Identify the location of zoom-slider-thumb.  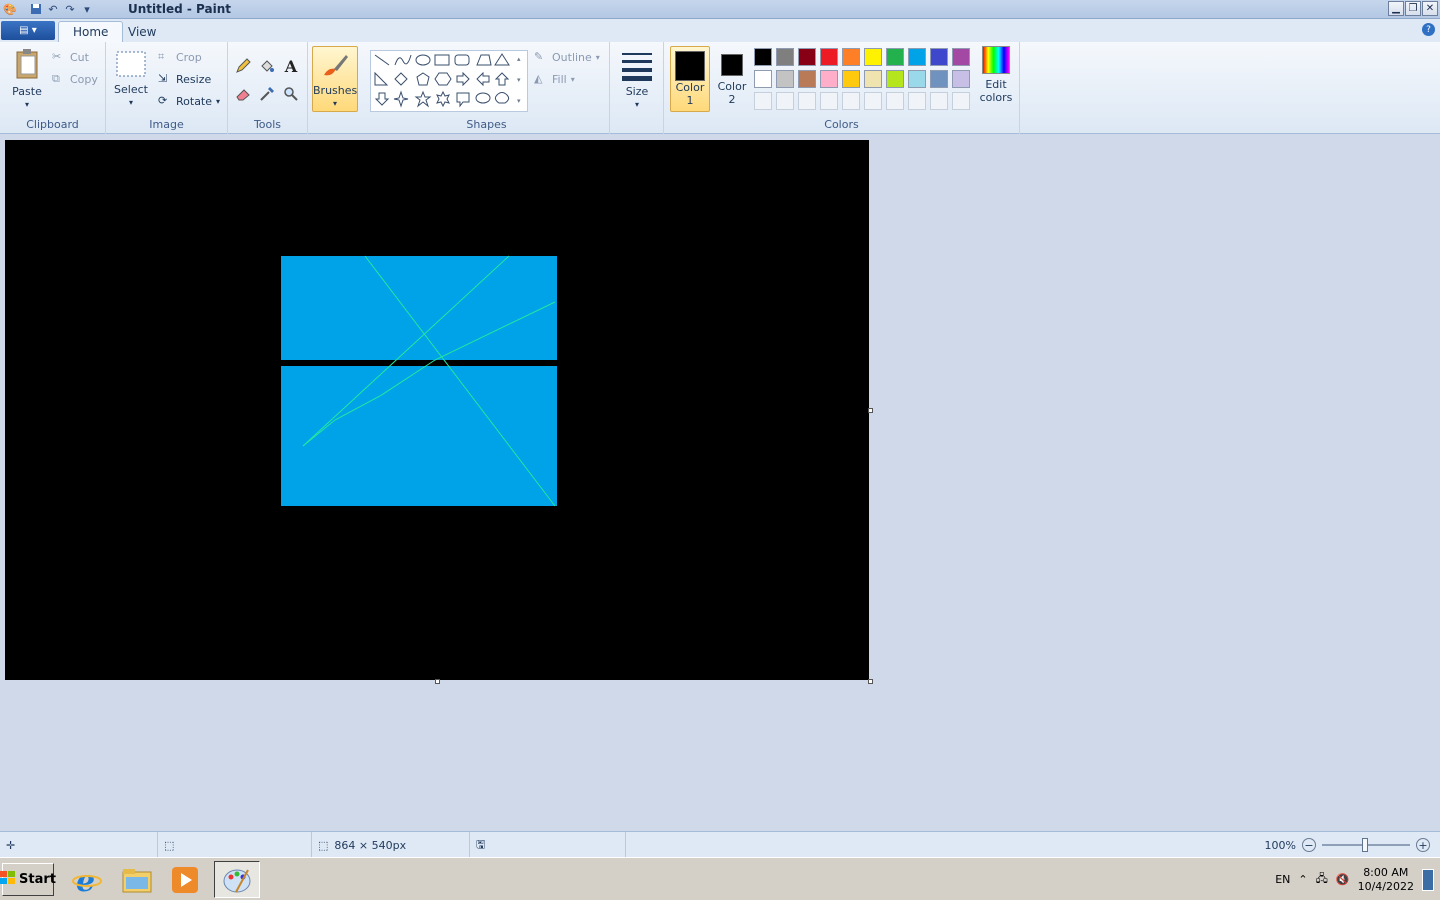
(1365, 845).